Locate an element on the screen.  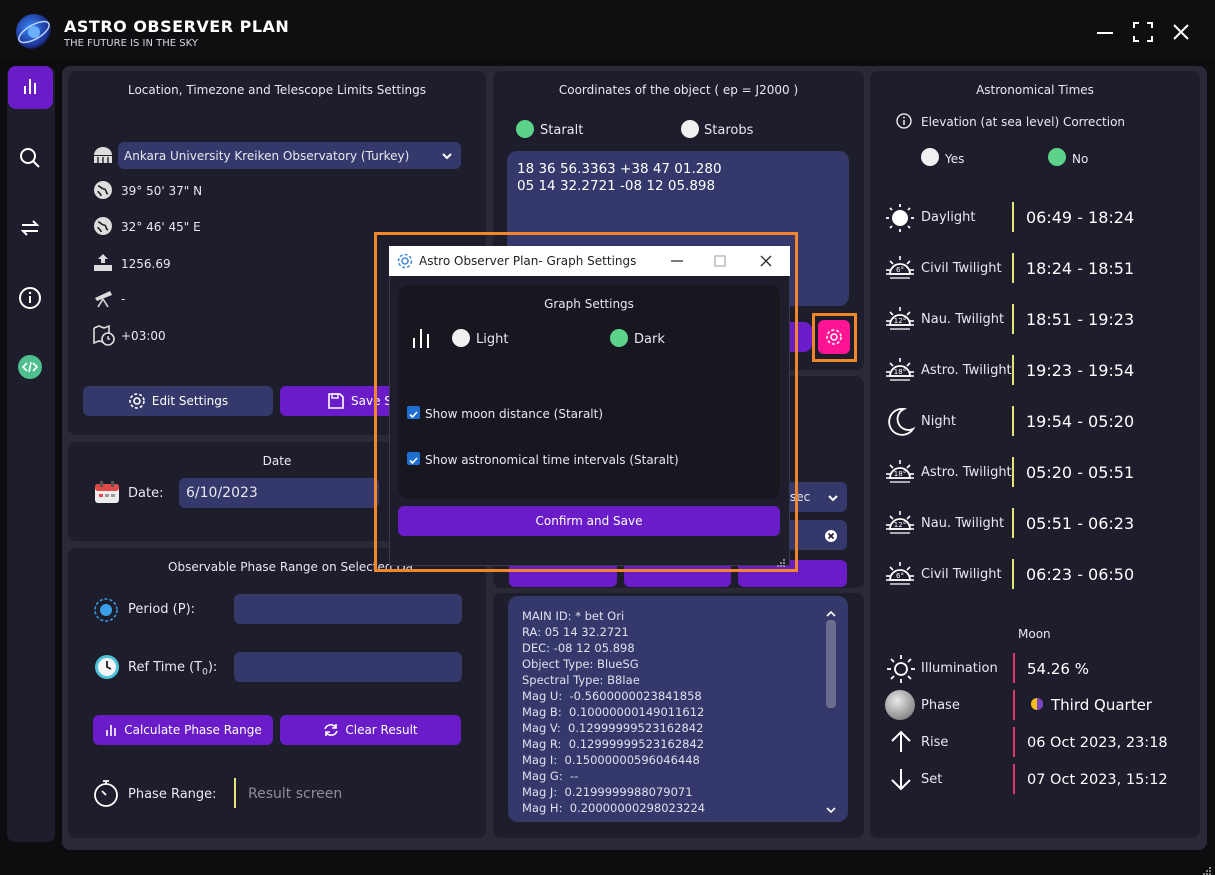
latitude-value: 39° 50' 37" N is located at coordinates (162, 191).